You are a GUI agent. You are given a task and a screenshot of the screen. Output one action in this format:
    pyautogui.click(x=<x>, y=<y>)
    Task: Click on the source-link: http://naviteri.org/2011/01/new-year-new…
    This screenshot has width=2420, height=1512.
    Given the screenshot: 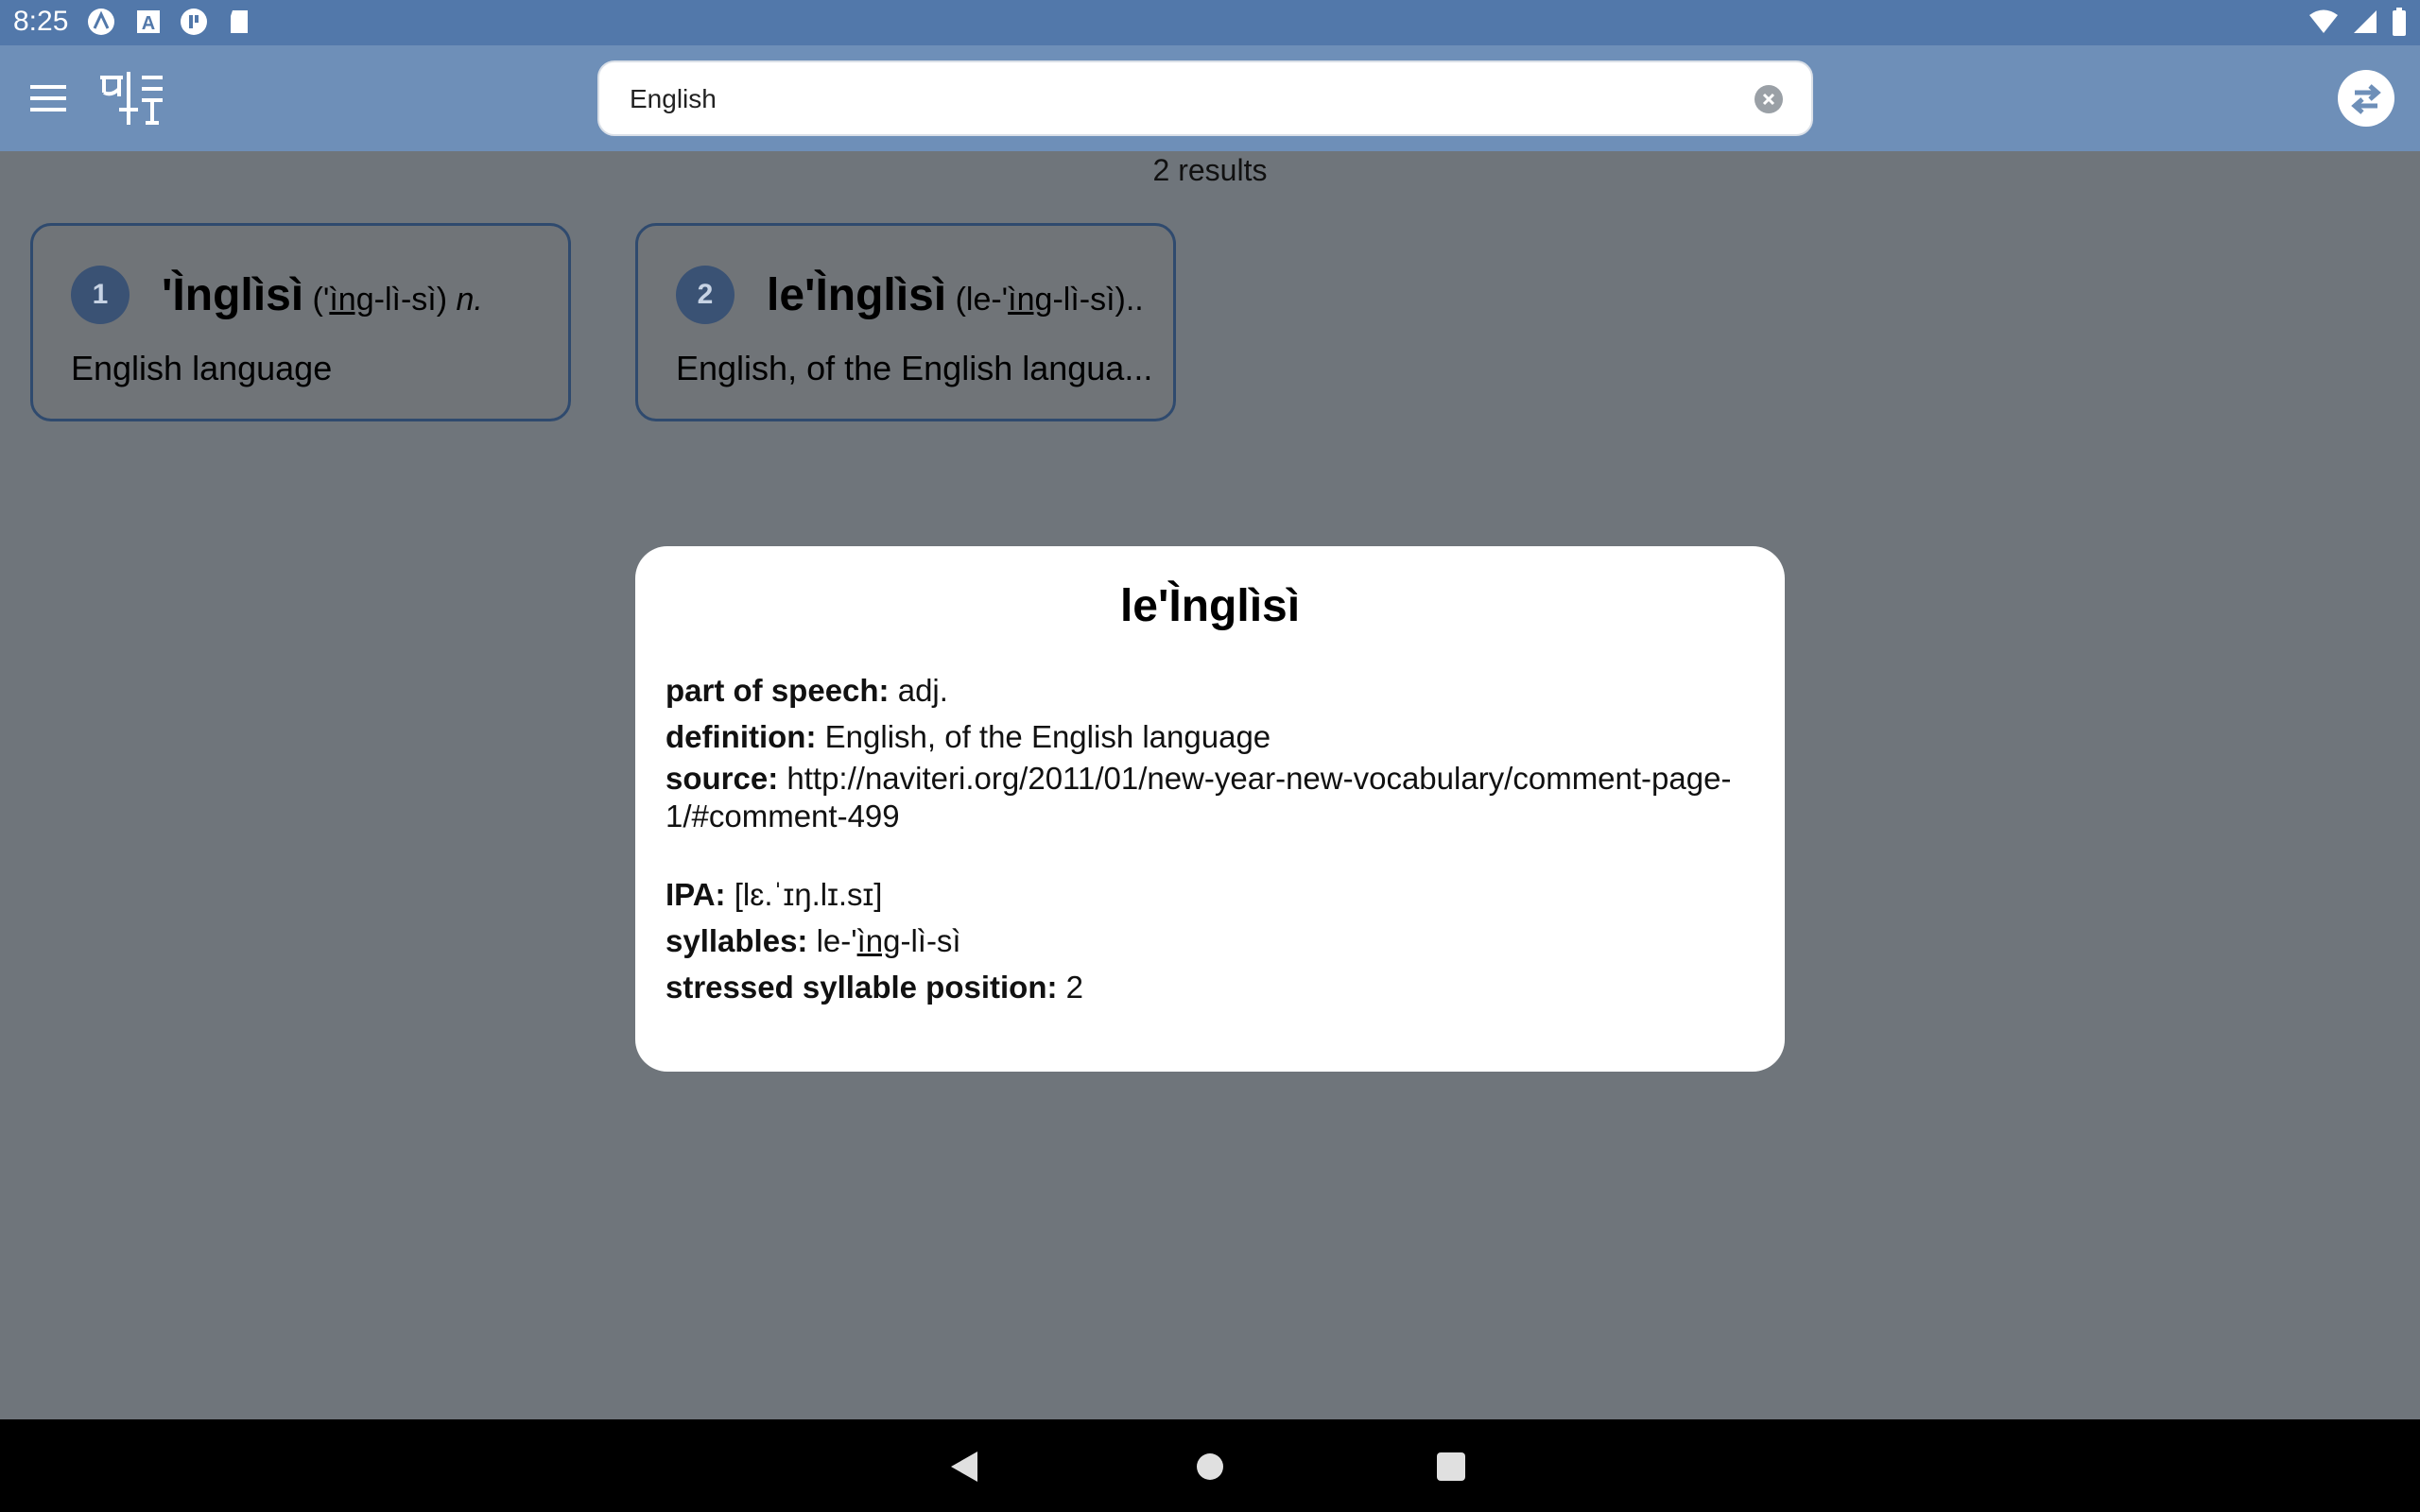 What is the action you would take?
    pyautogui.click(x=1198, y=797)
    